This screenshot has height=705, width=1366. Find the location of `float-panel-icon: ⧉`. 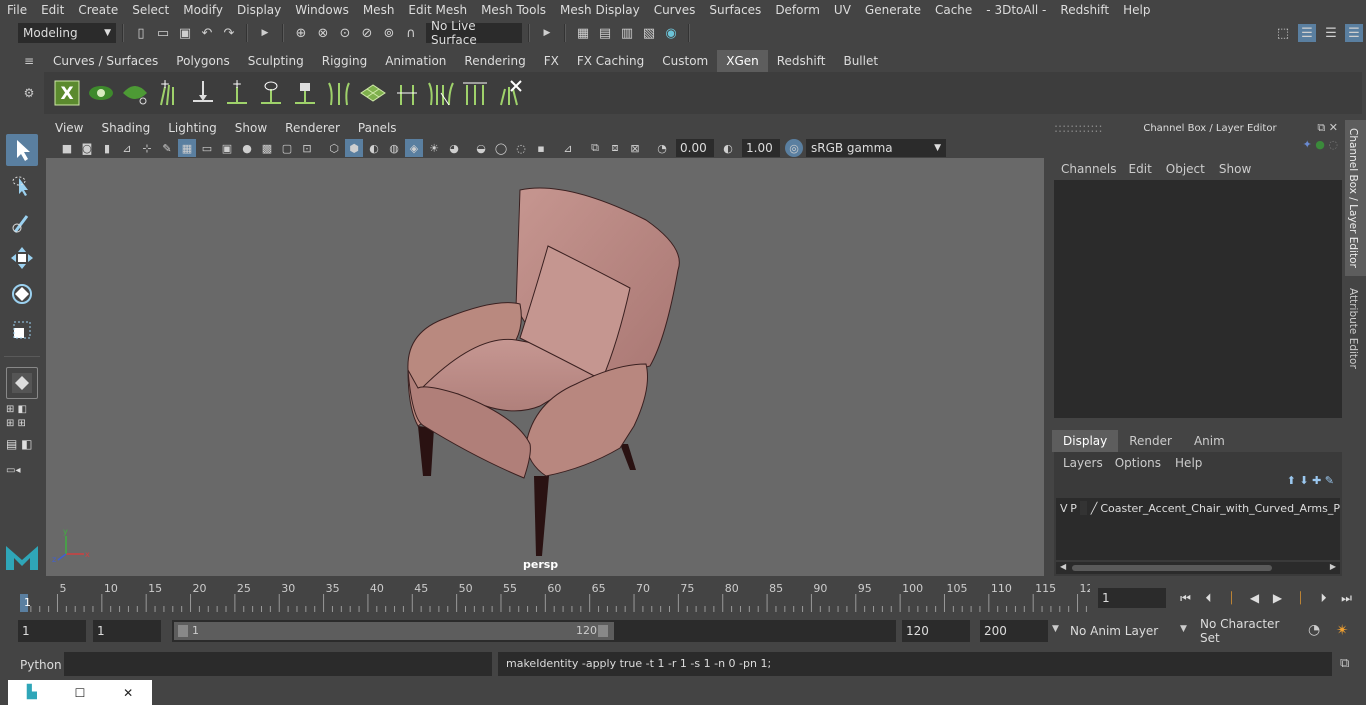

float-panel-icon: ⧉ is located at coordinates (1321, 127).